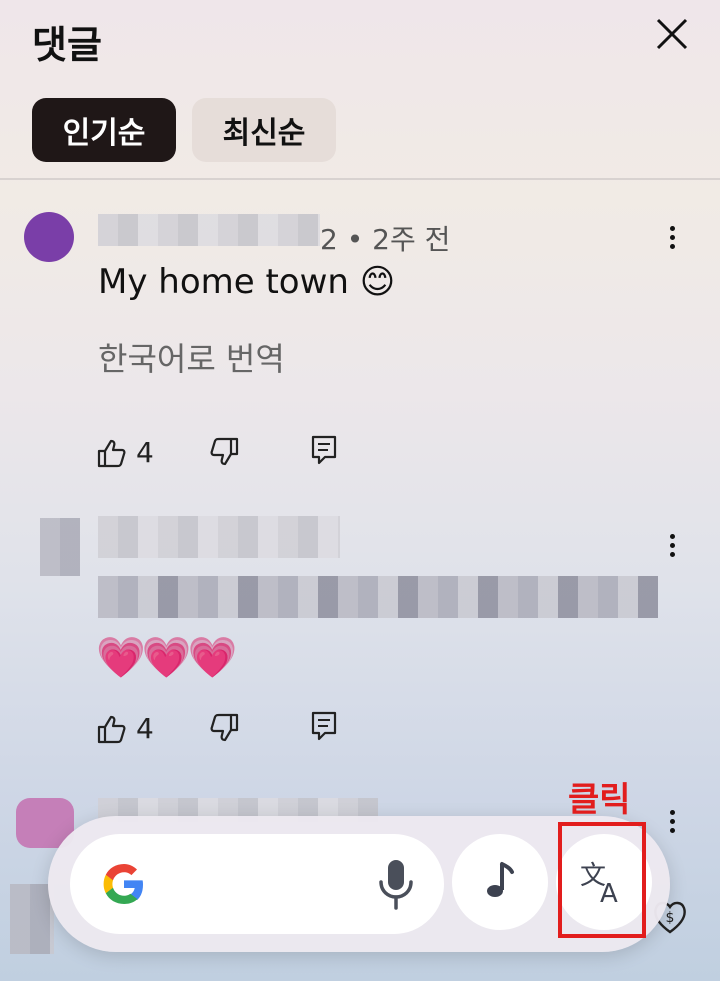 The width and height of the screenshot is (720, 981). What do you see at coordinates (166, 658) in the screenshot?
I see `comment-text: 💗💗💗` at bounding box center [166, 658].